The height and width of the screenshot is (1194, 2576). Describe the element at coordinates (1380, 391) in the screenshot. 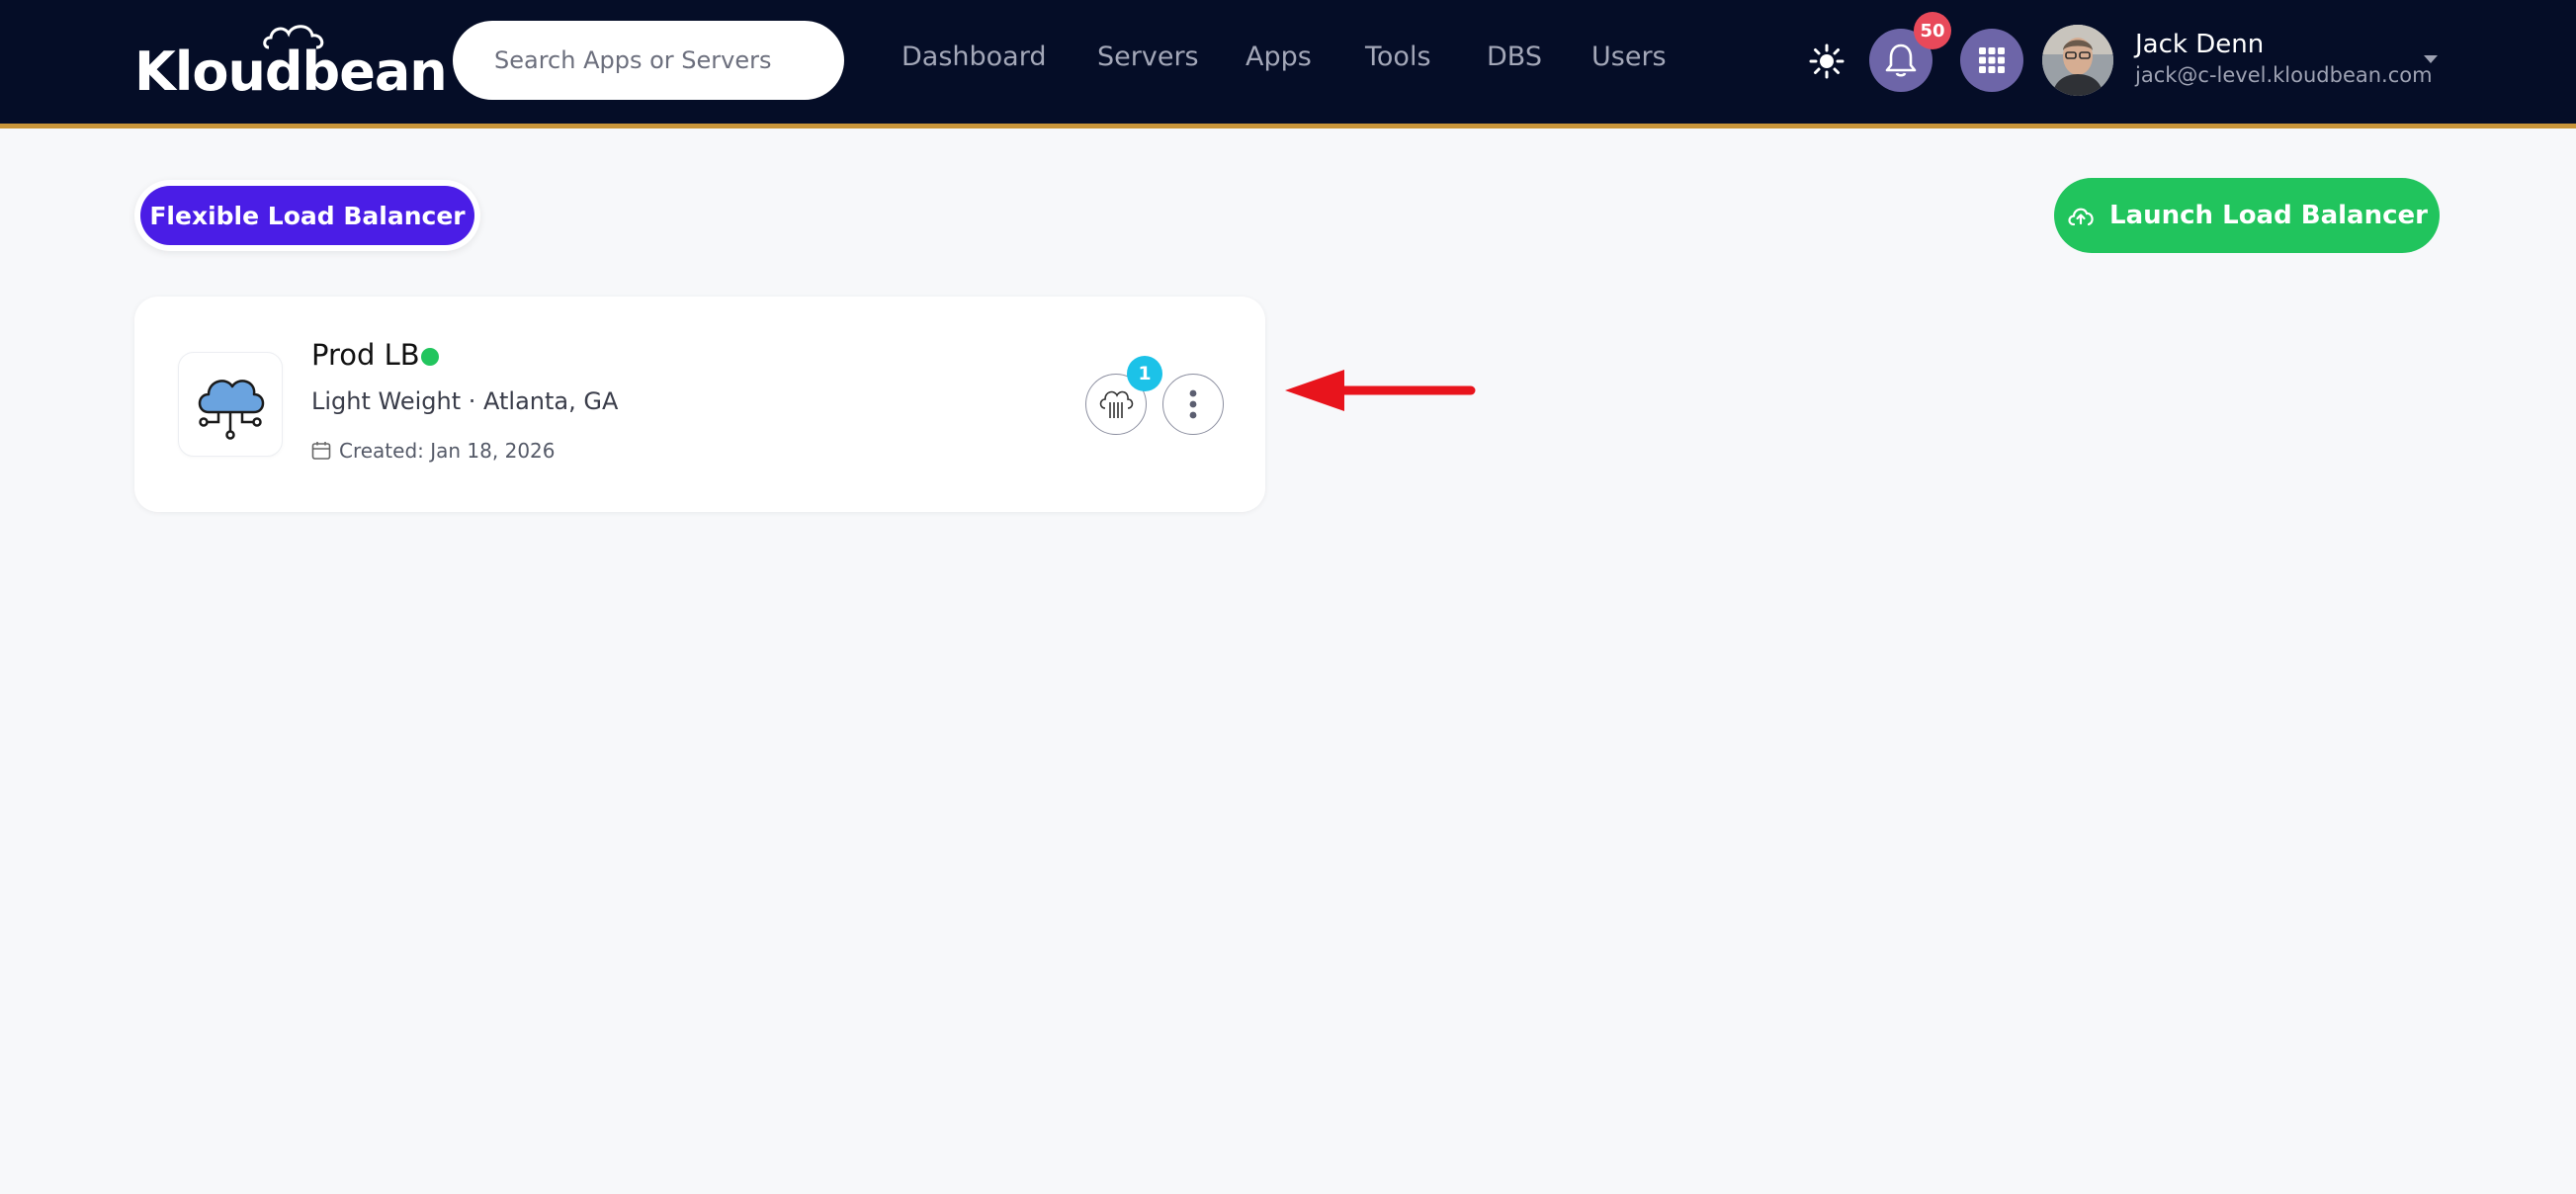

I see `red-arrow-annotation-icon` at that location.